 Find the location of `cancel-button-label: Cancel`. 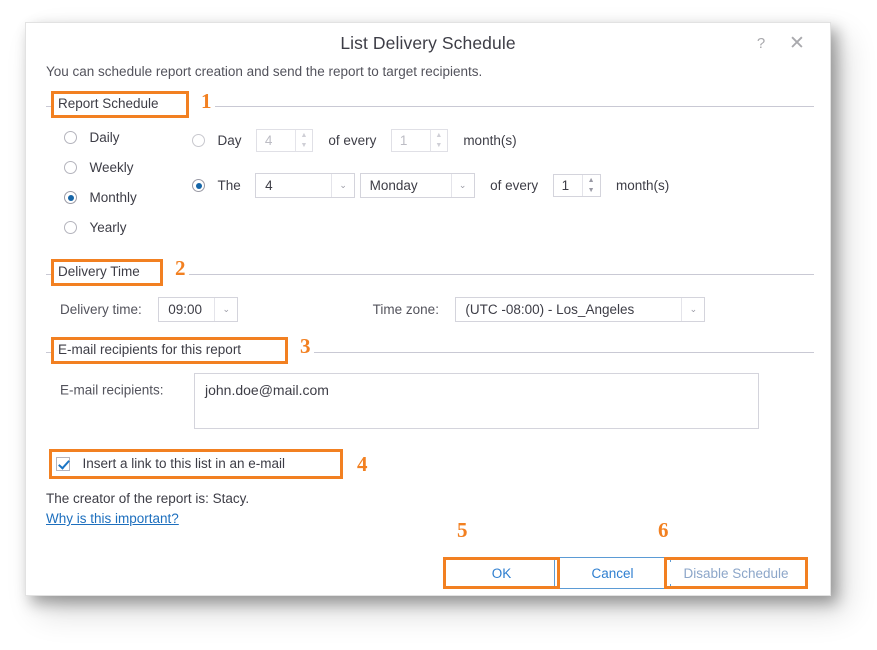

cancel-button-label: Cancel is located at coordinates (612, 573).